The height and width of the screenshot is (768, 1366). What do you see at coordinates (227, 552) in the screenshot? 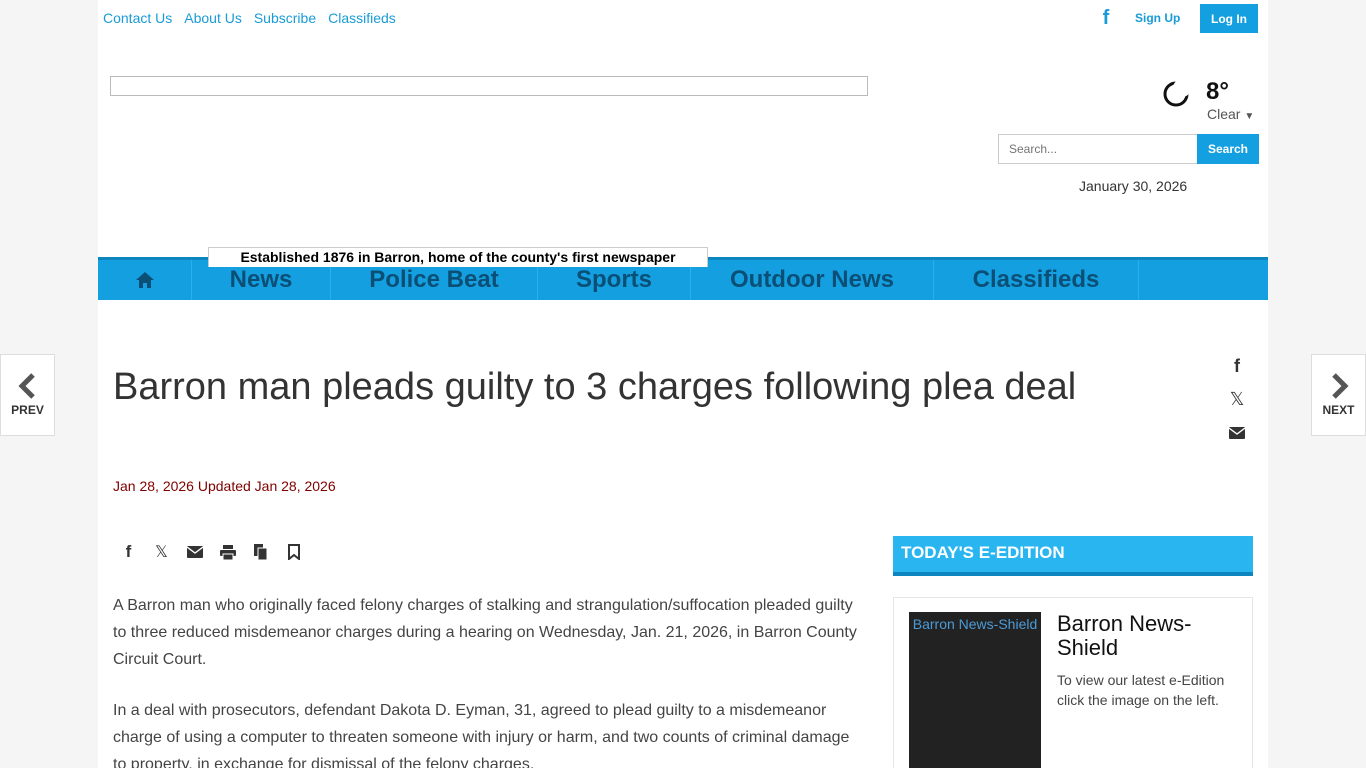
I see `print-icon` at bounding box center [227, 552].